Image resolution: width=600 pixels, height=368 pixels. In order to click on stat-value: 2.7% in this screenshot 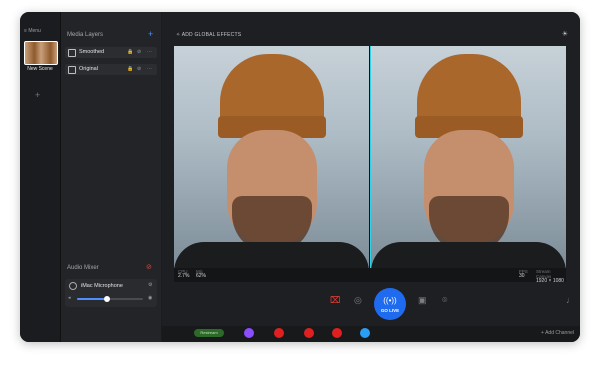, I will do `click(184, 276)`.